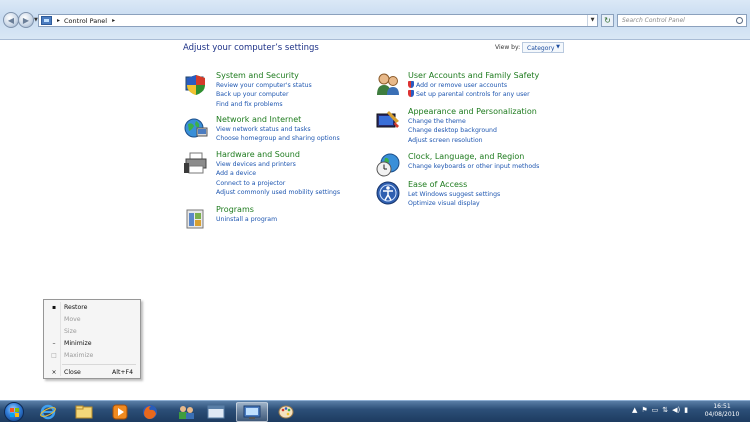 The height and width of the screenshot is (422, 750). I want to click on firefox-icon, so click(150, 412).